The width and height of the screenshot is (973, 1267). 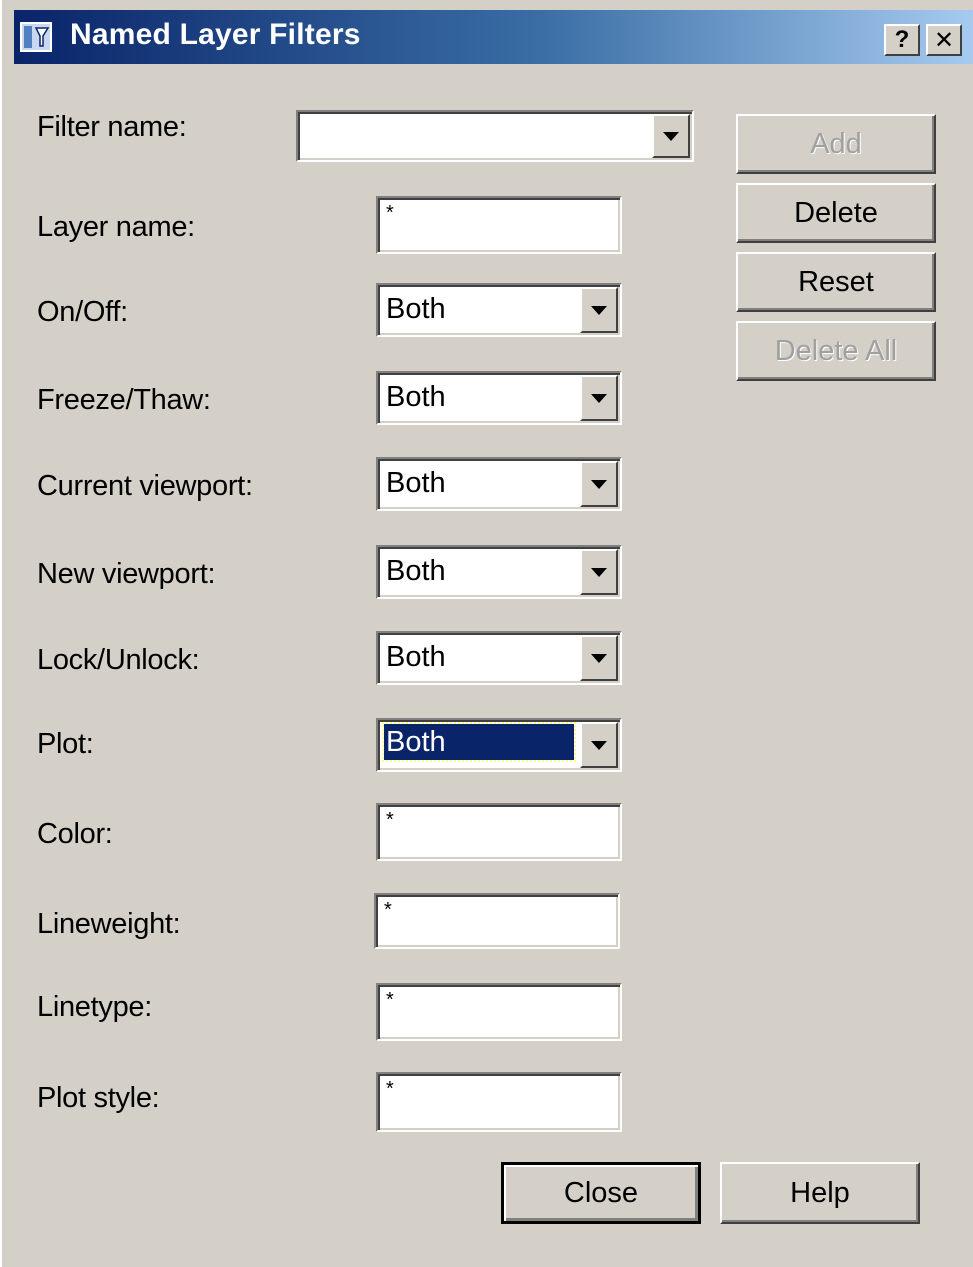 I want to click on current-viewport-value: Both, so click(x=416, y=483).